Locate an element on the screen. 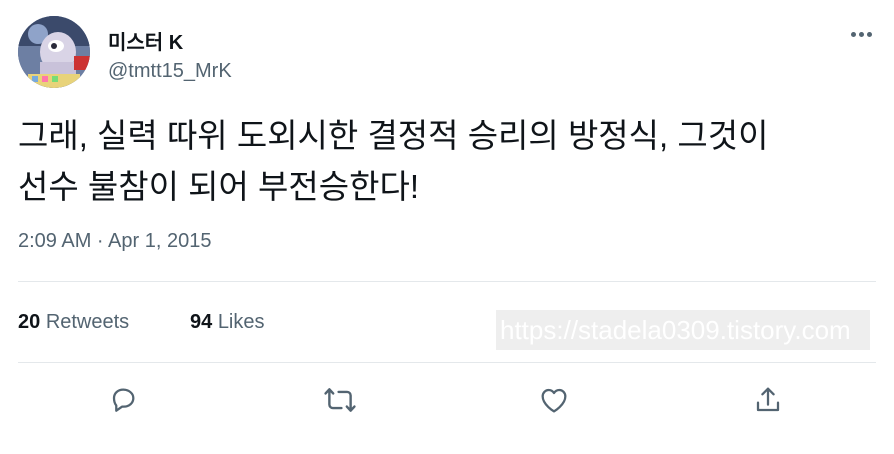 The image size is (894, 454). likes-count: 94 is located at coordinates (201, 322).